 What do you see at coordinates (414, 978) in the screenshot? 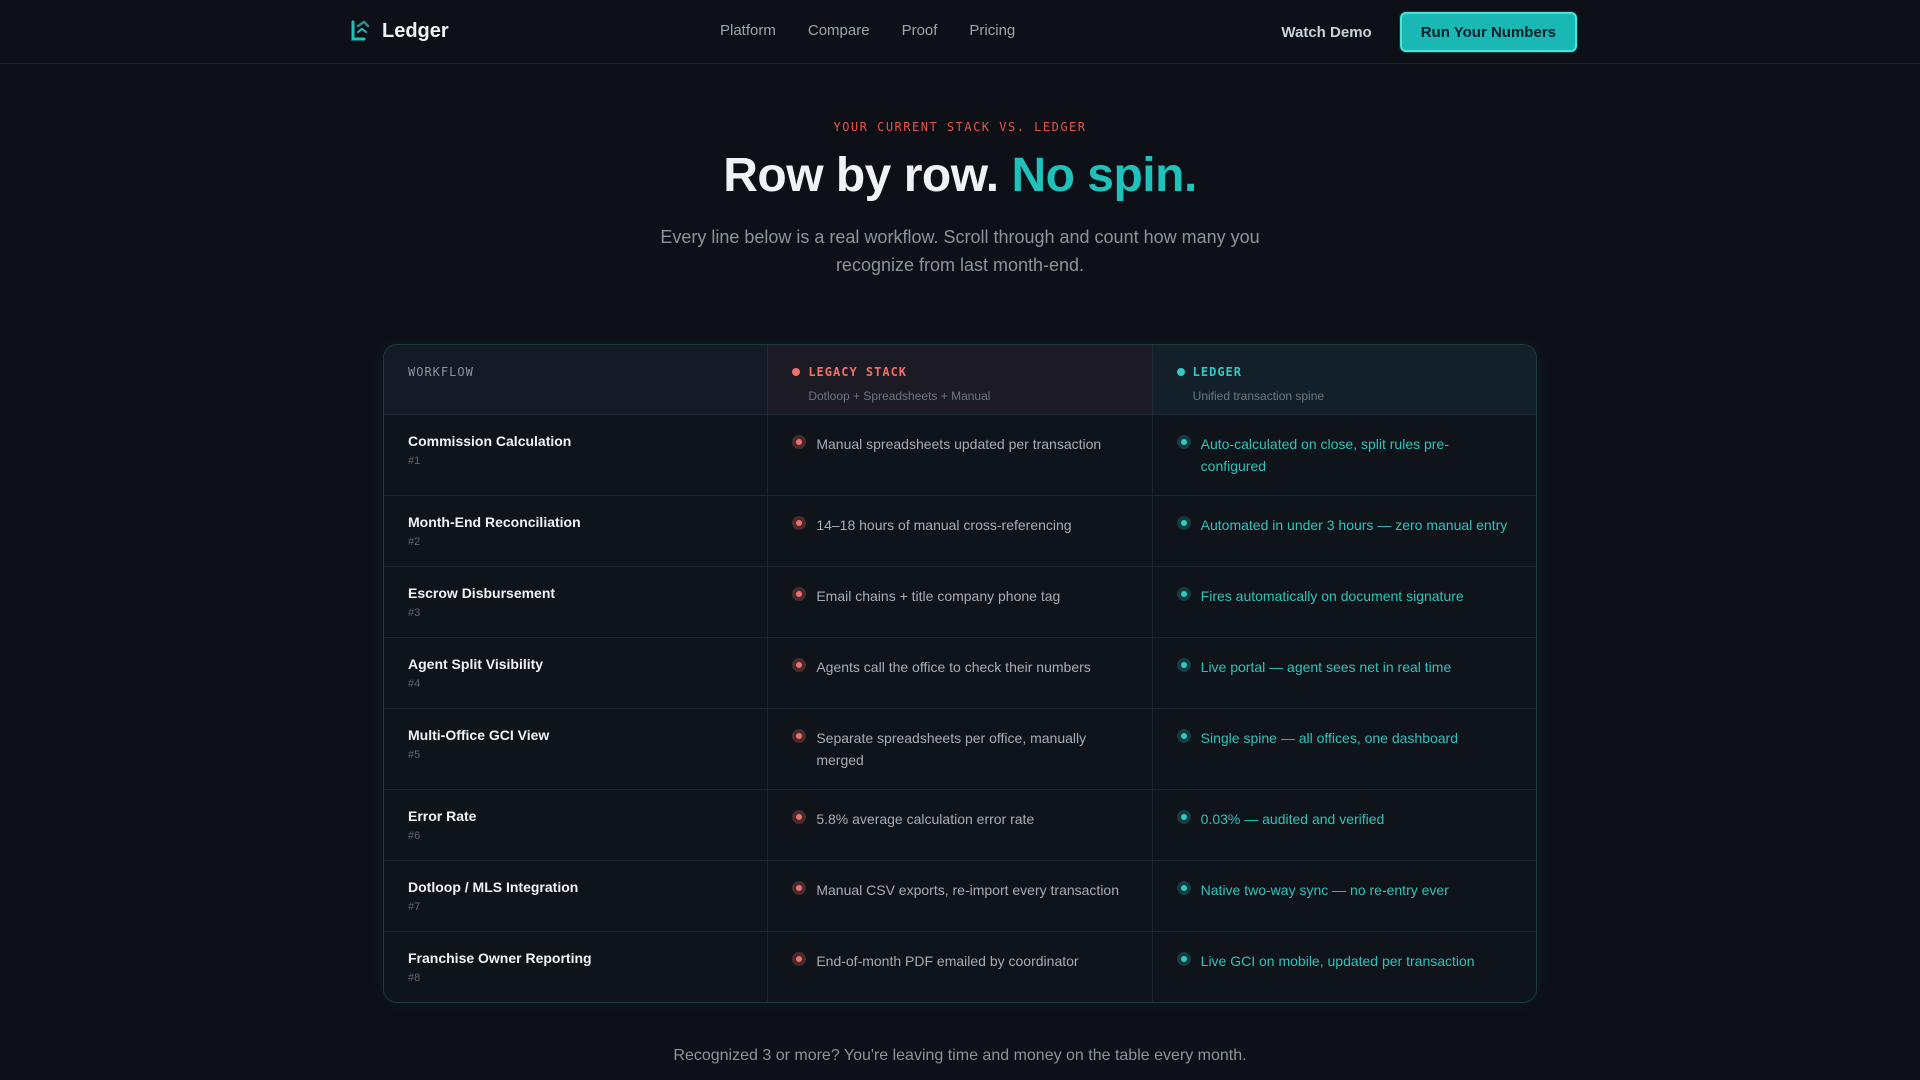
I see `workflow-number: #8` at bounding box center [414, 978].